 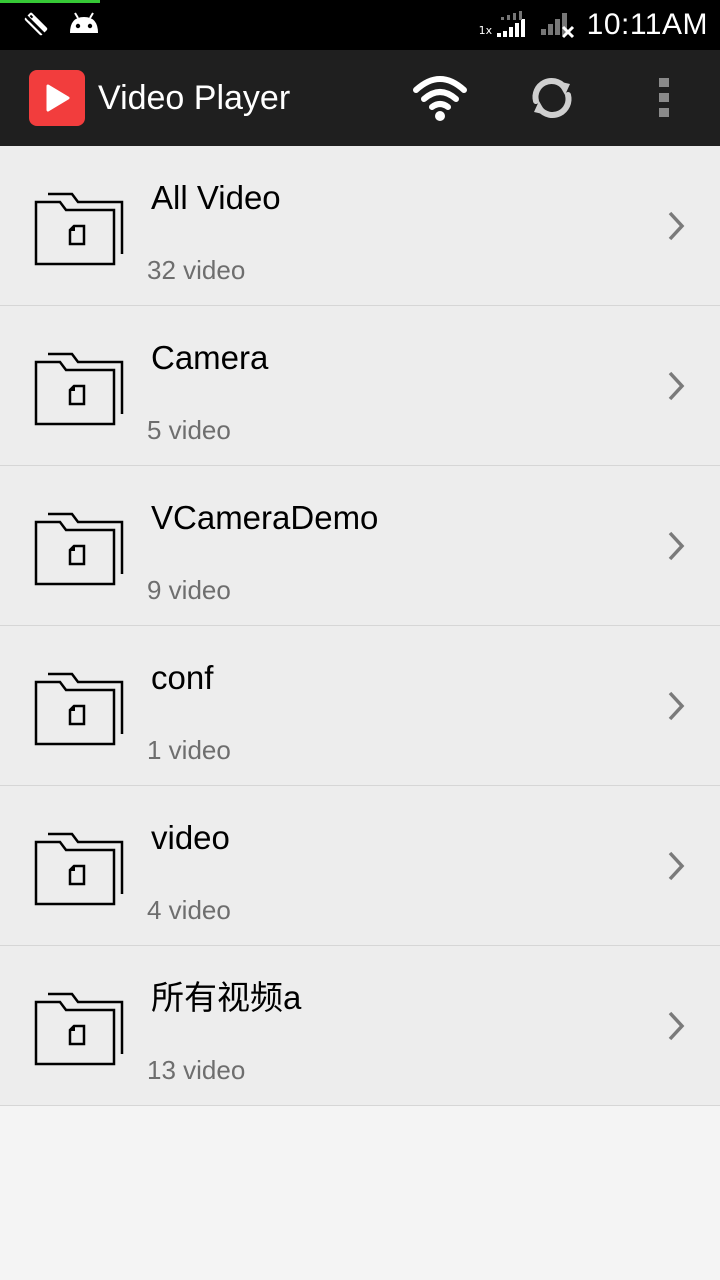 I want to click on folder-count: 4 video, so click(x=189, y=910).